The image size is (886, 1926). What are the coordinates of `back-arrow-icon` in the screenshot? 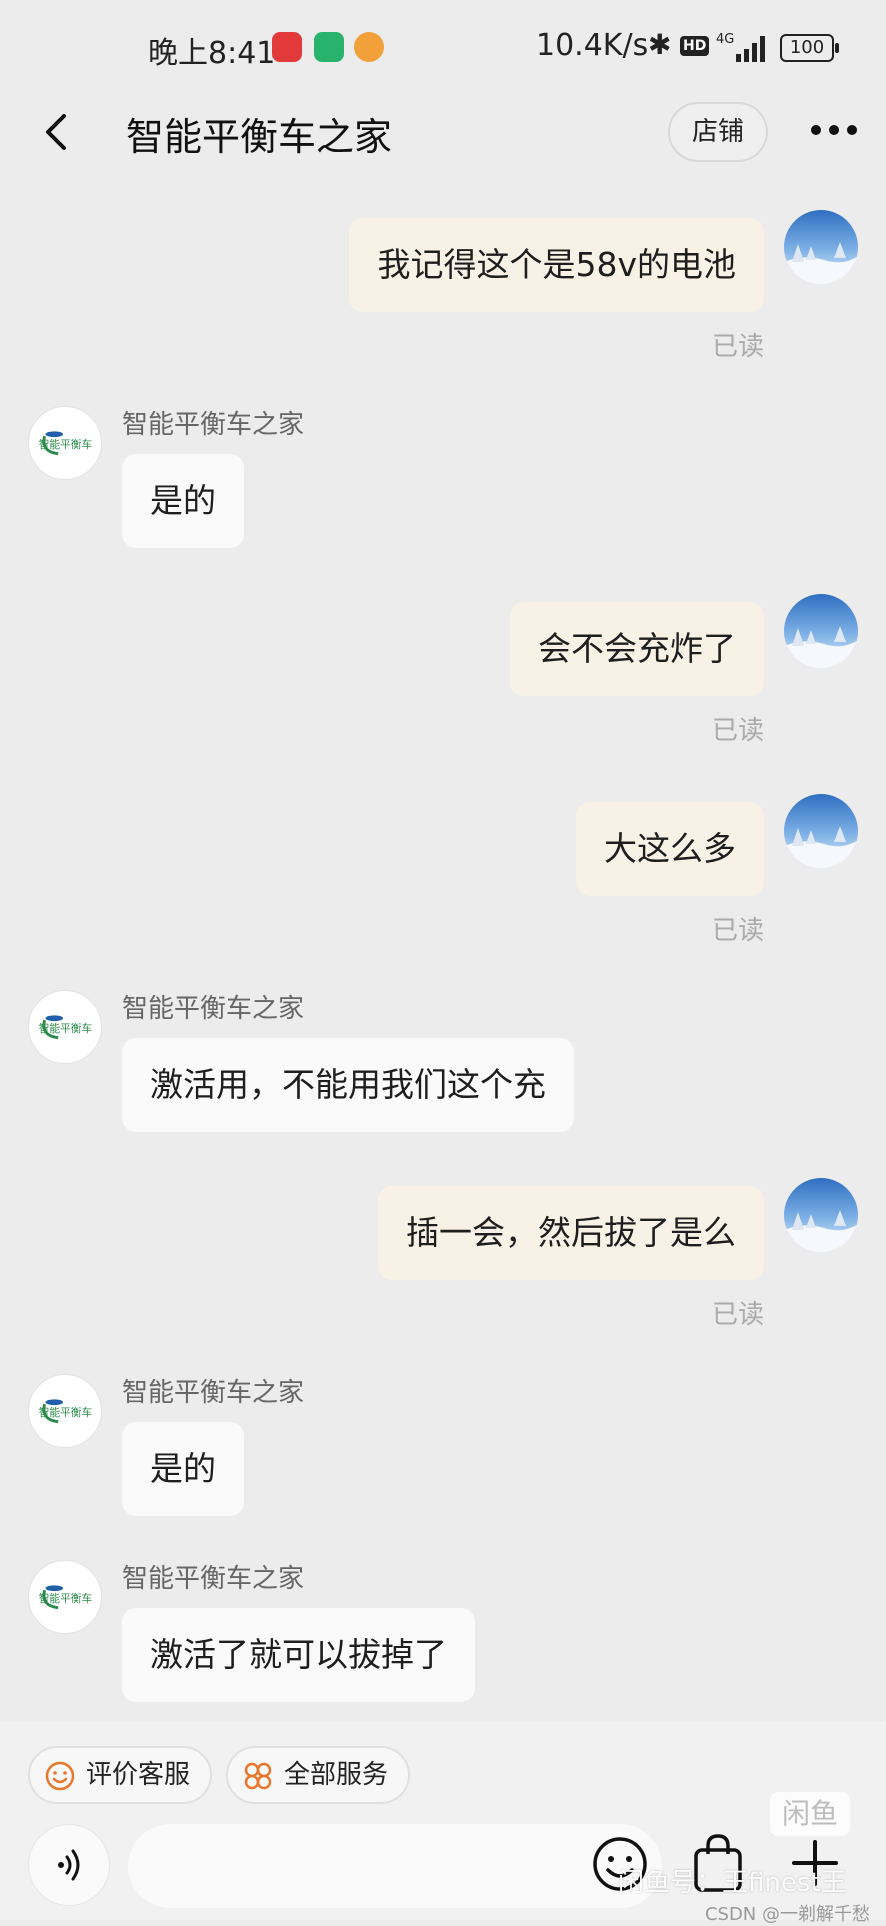 It's located at (58, 132).